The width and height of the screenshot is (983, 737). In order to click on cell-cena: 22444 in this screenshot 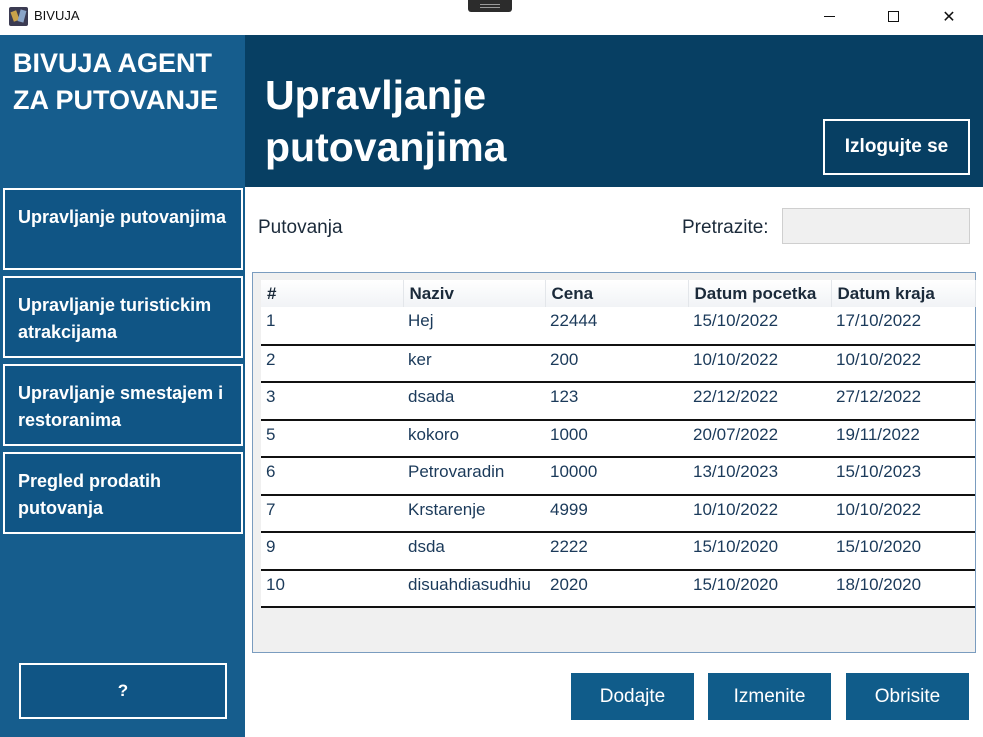, I will do `click(616, 326)`.